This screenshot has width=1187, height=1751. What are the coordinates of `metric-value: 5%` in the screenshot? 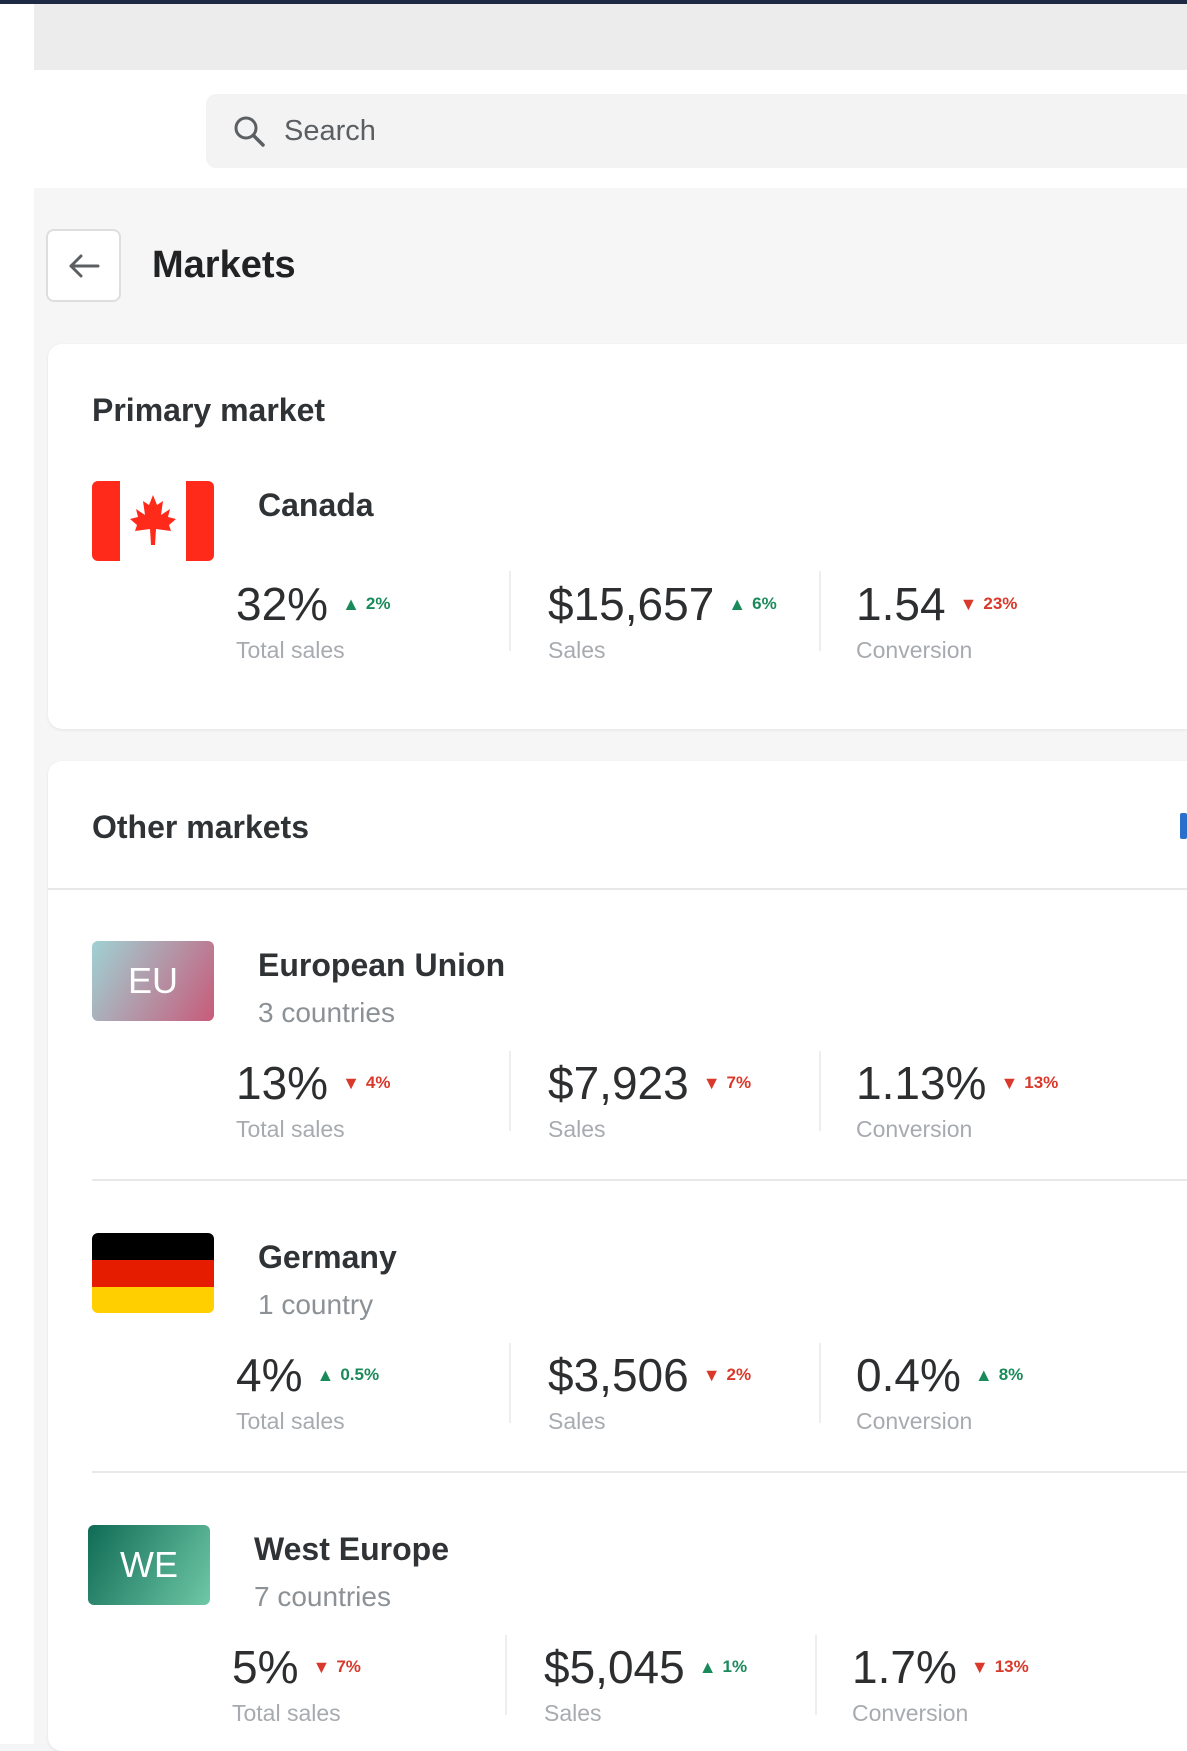 It's located at (265, 1667).